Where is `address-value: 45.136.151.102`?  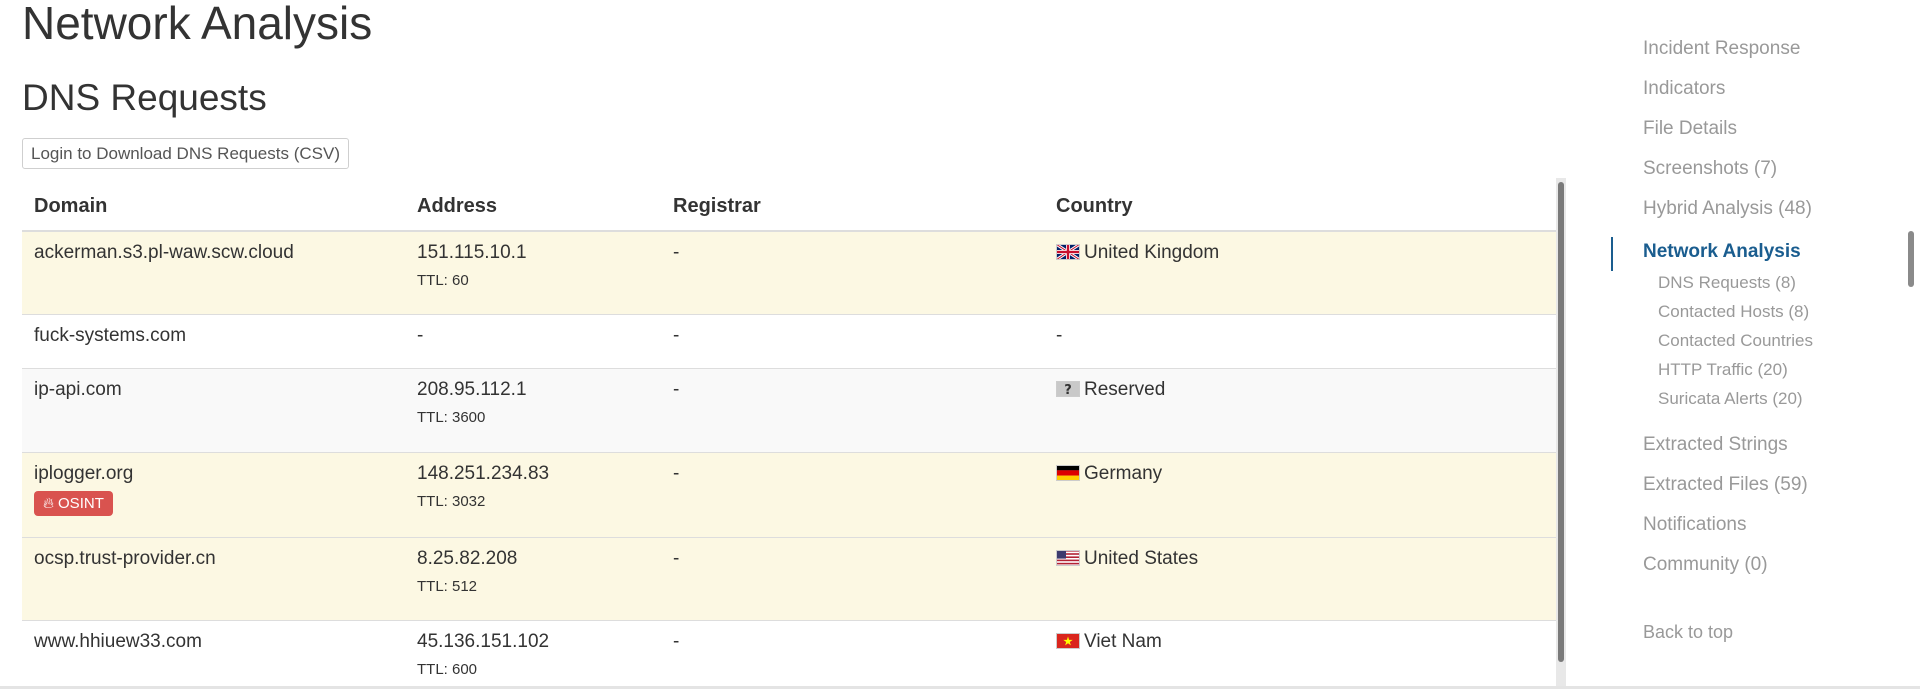 address-value: 45.136.151.102 is located at coordinates (483, 641).